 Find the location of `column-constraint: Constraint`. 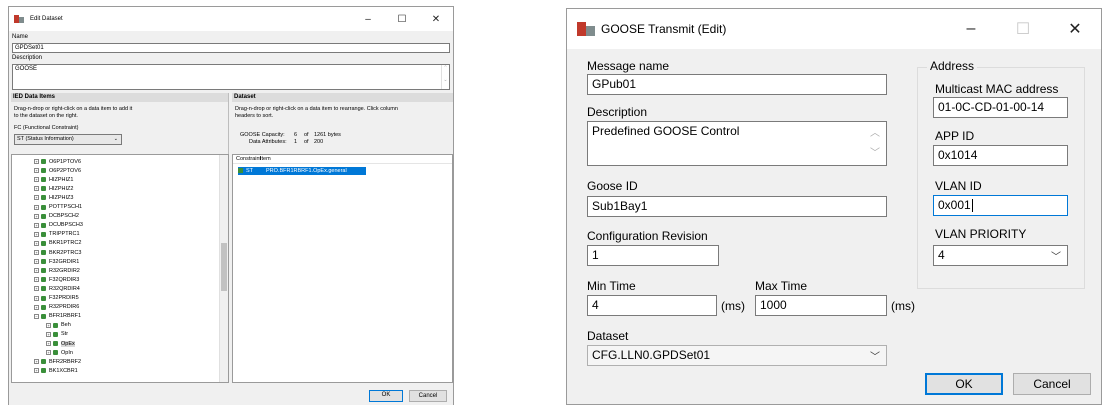

column-constraint: Constraint is located at coordinates (248, 159).